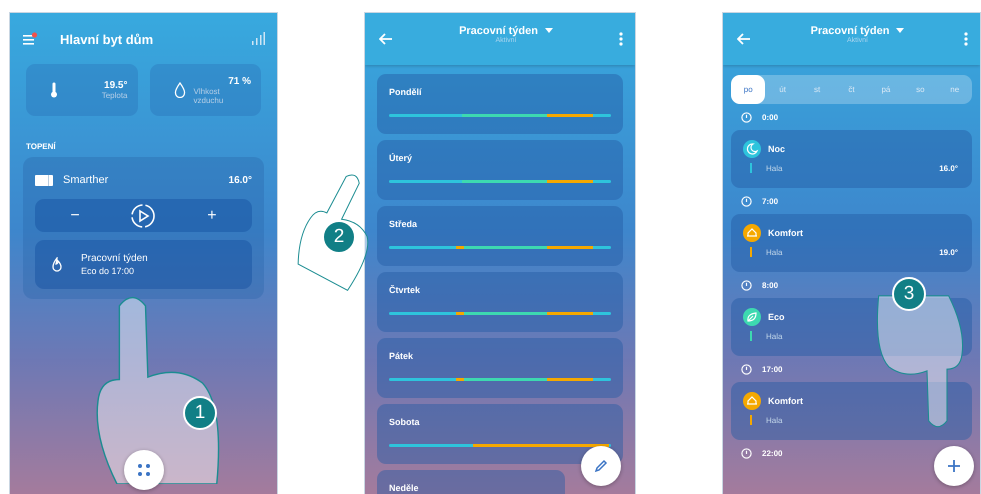 The height and width of the screenshot is (494, 981). What do you see at coordinates (404, 488) in the screenshot?
I see `day-name: Neděle` at bounding box center [404, 488].